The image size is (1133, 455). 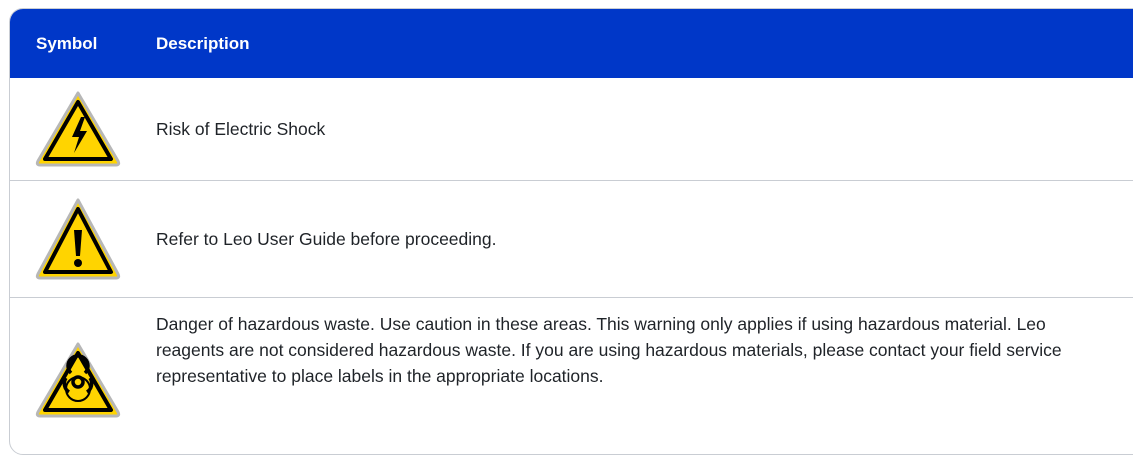 What do you see at coordinates (241, 129) in the screenshot?
I see `description-cell: Risk of Electric Shock` at bounding box center [241, 129].